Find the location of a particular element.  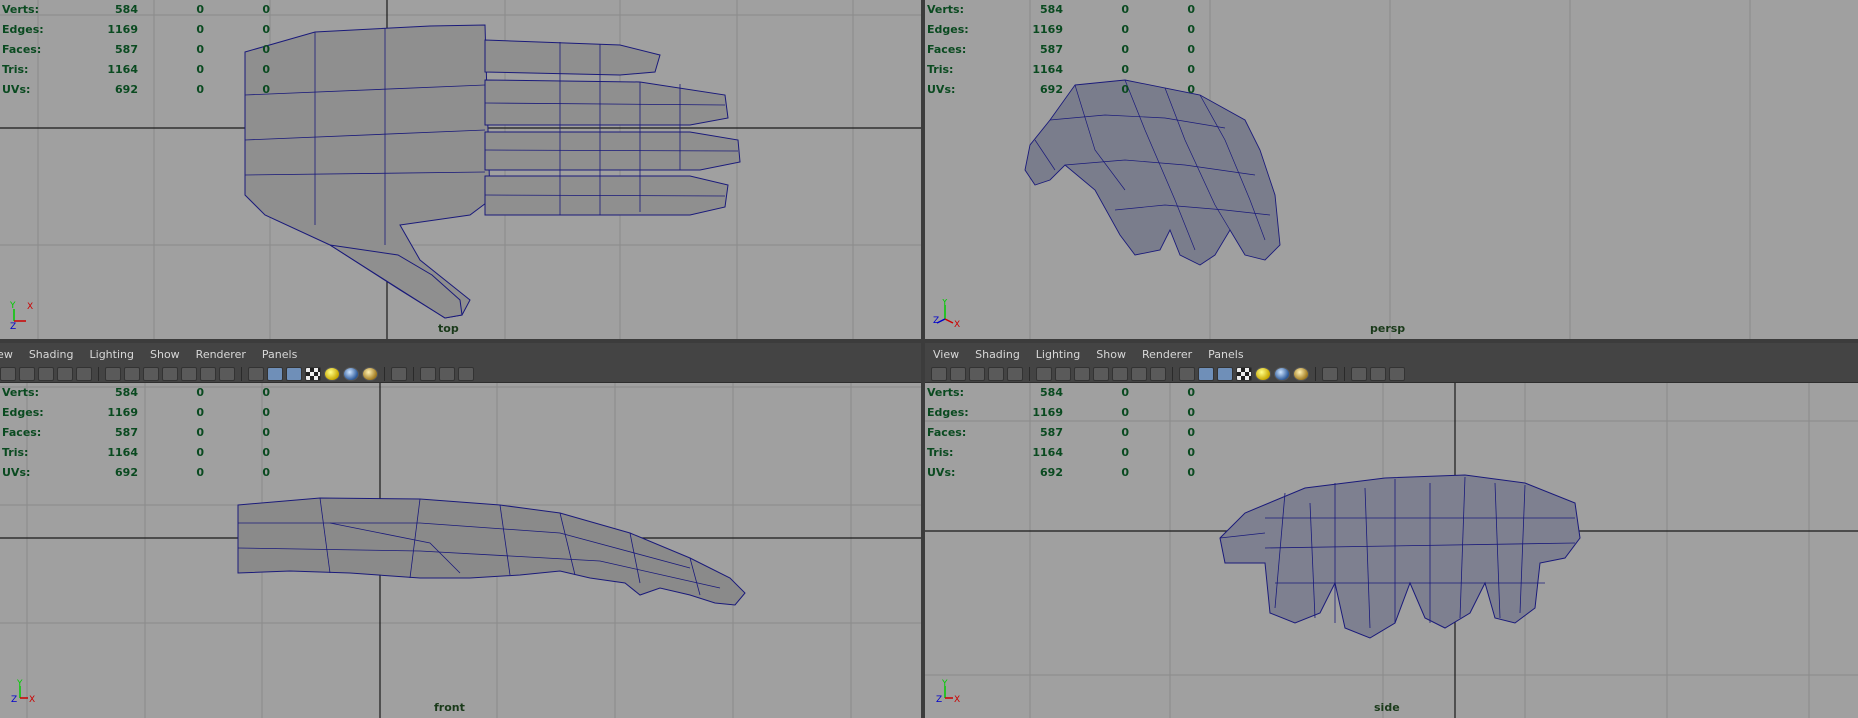

menu-view: iew is located at coordinates (6, 354).